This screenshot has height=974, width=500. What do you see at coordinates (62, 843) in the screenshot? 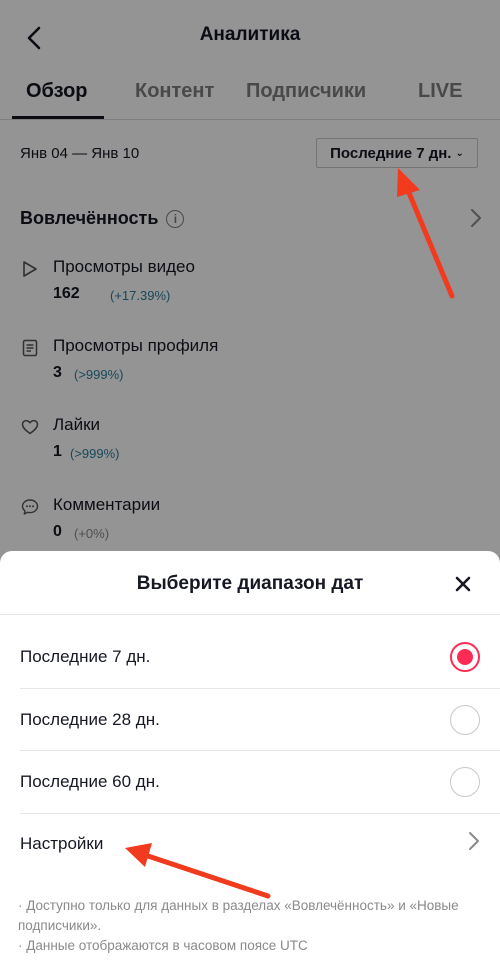
I see `settings-label: Настройки` at bounding box center [62, 843].